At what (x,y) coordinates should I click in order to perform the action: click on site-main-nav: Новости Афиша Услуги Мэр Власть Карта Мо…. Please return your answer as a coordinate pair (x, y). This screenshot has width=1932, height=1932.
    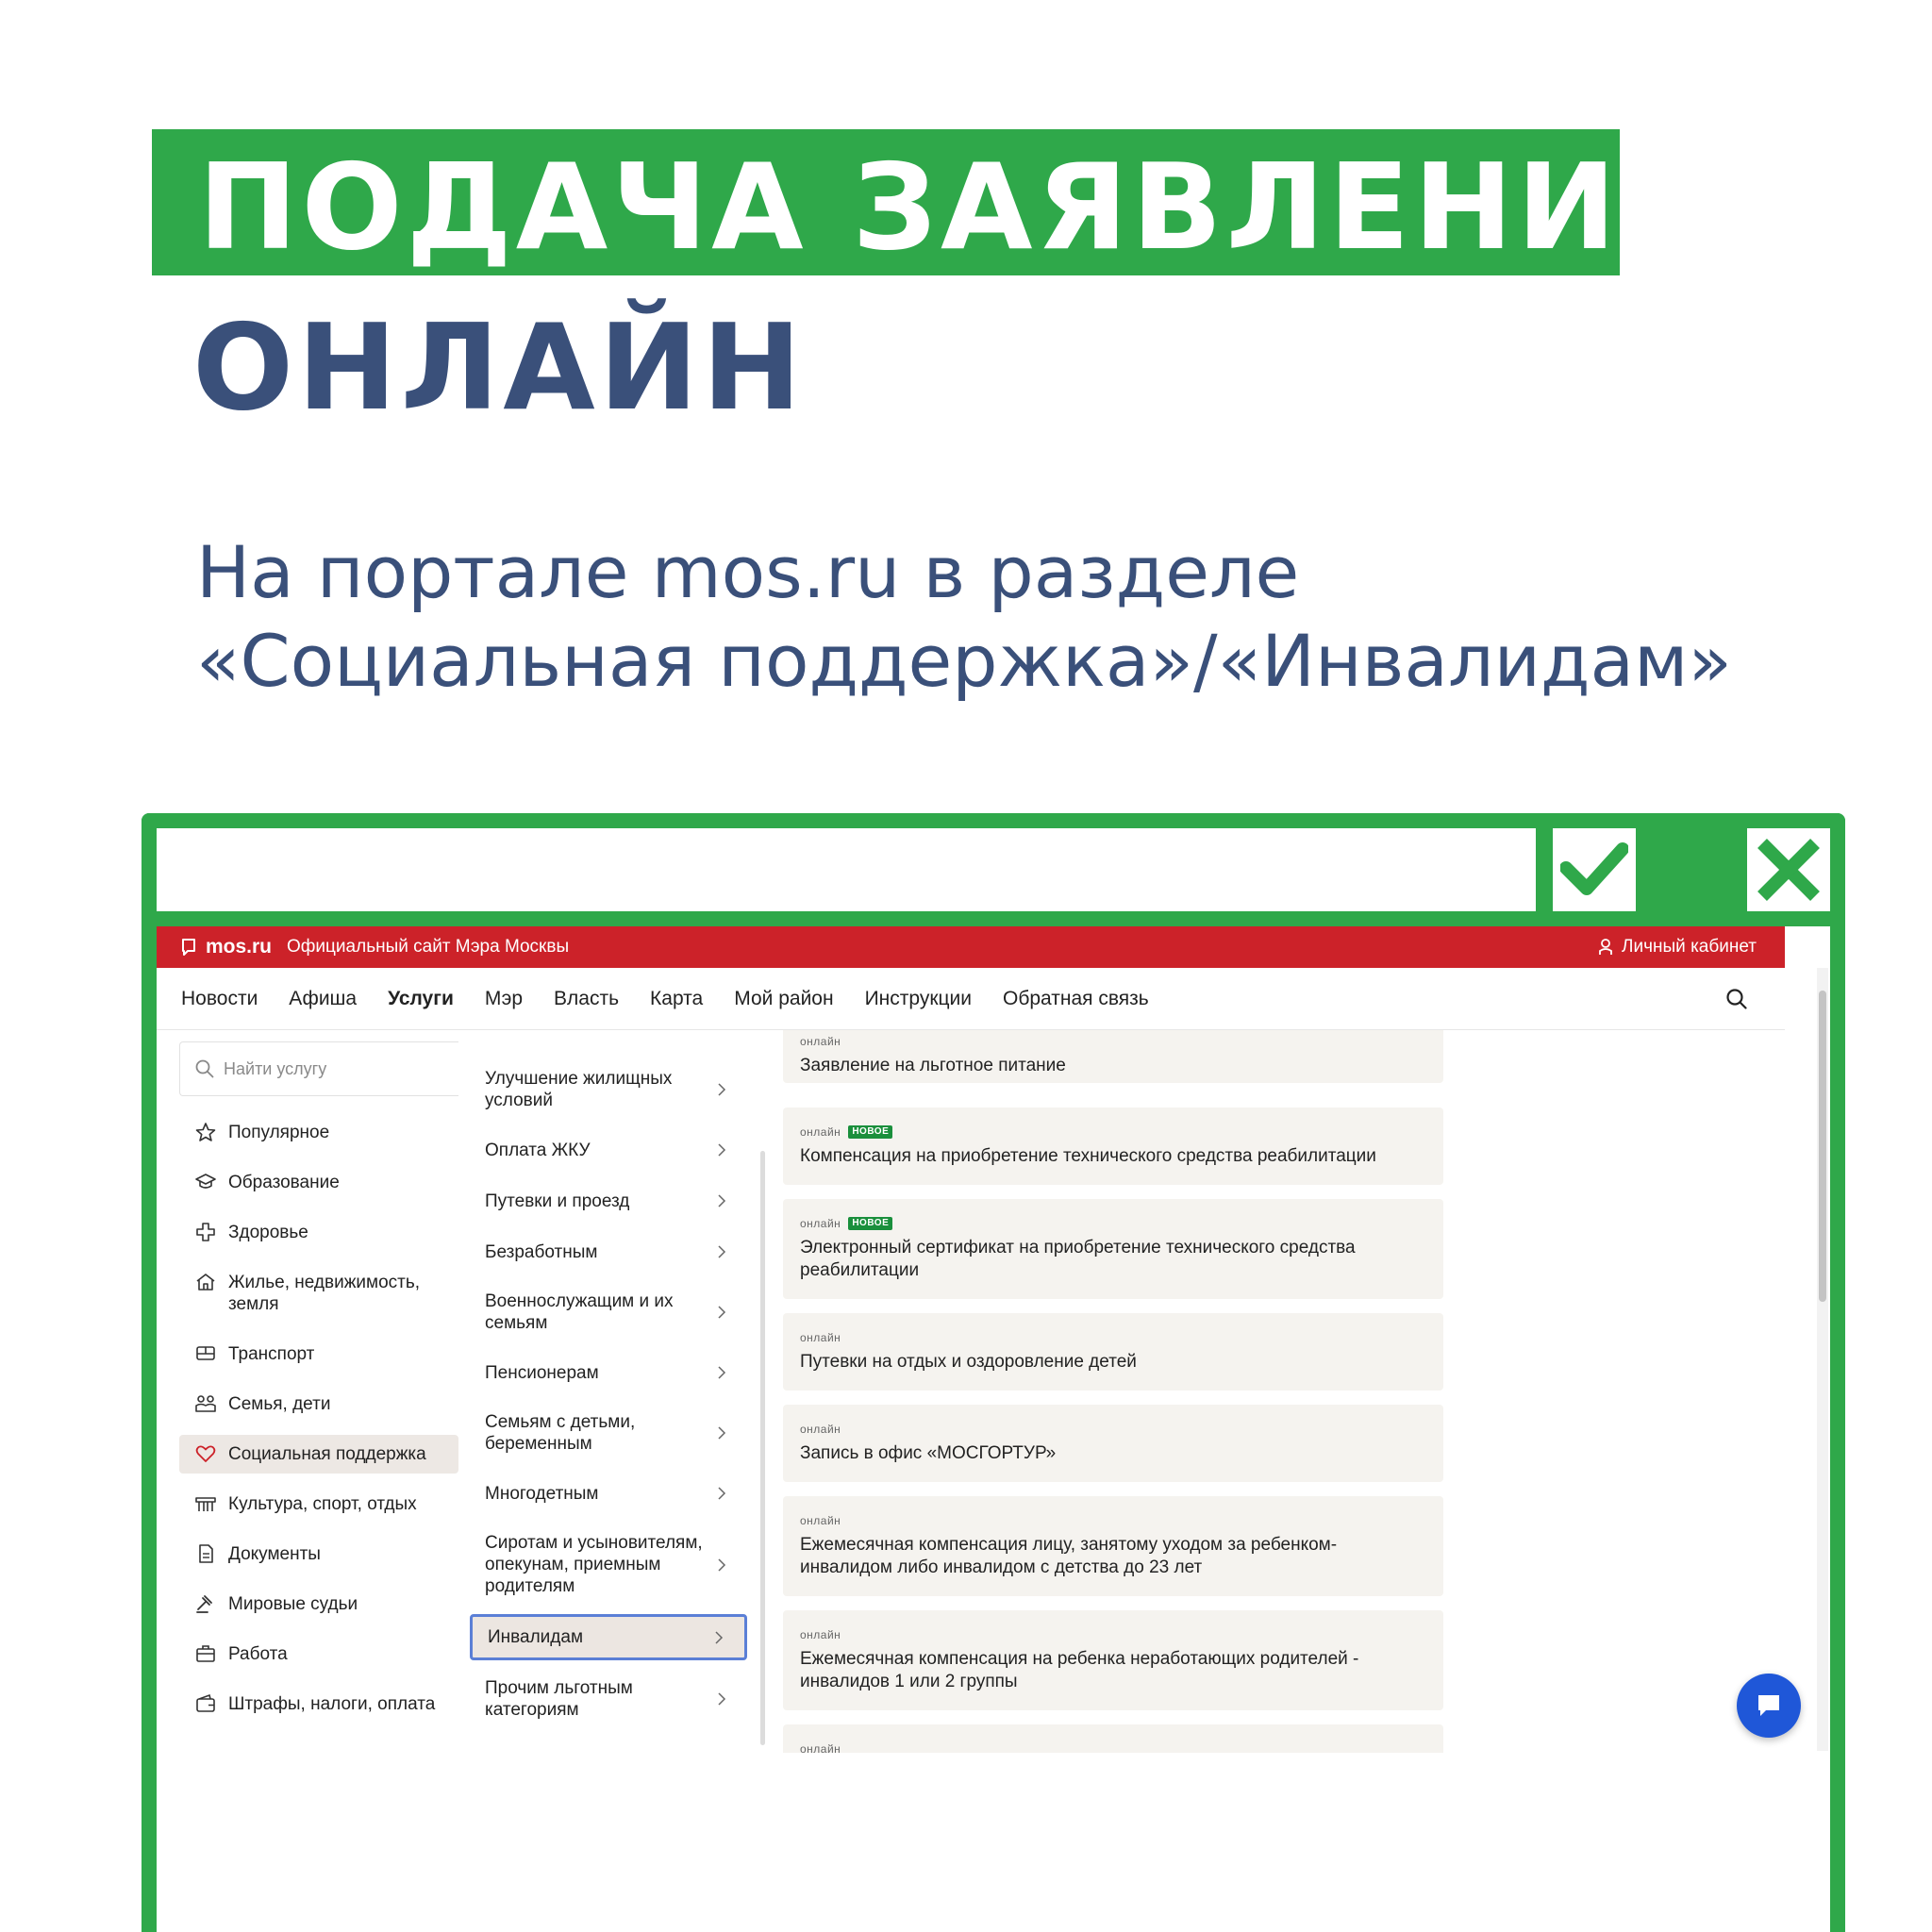
    Looking at the image, I should click on (971, 999).